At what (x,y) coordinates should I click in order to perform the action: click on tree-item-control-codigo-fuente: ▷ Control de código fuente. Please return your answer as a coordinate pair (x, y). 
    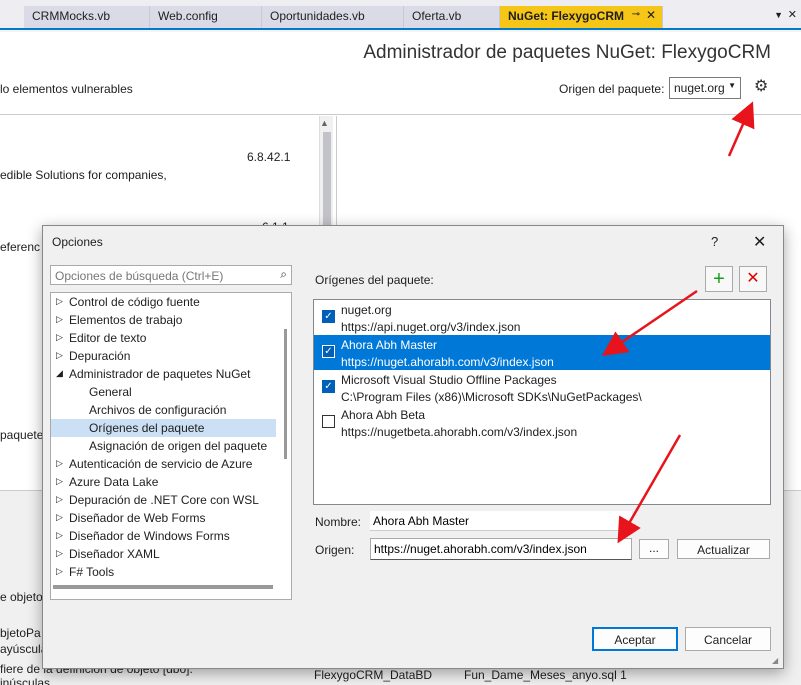
    Looking at the image, I should click on (163, 302).